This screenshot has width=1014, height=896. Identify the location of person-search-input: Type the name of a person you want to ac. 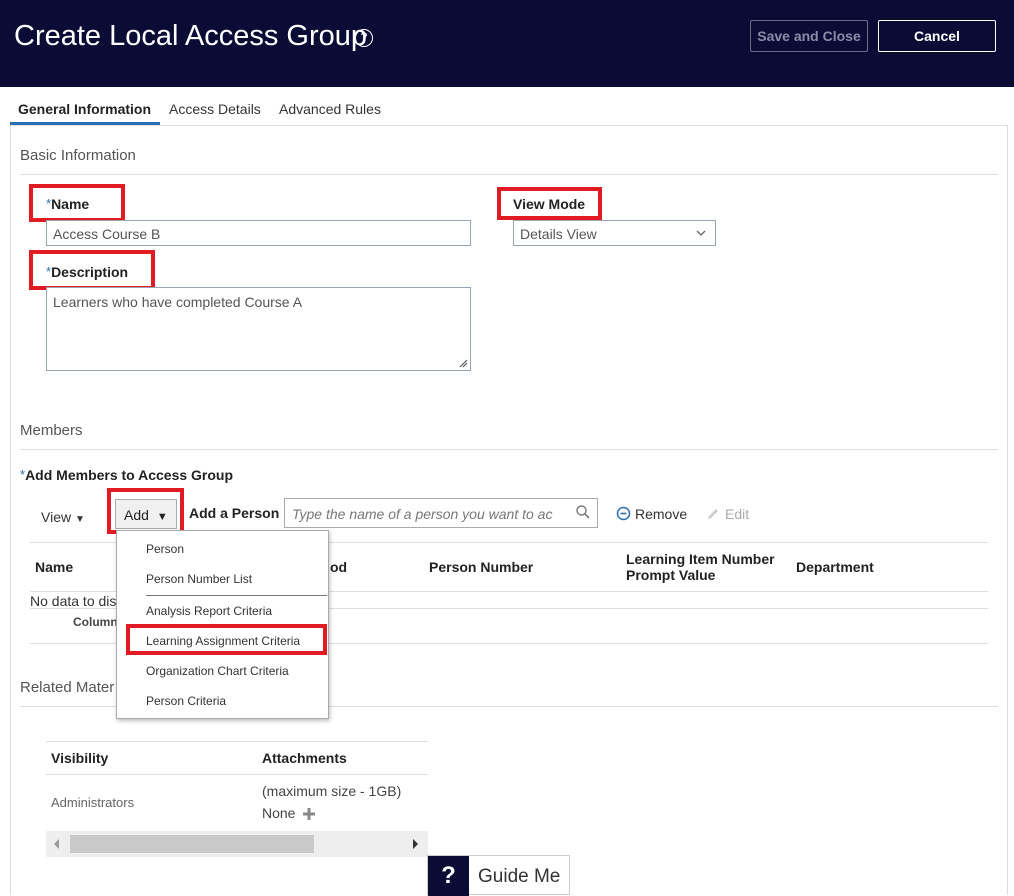
(441, 513).